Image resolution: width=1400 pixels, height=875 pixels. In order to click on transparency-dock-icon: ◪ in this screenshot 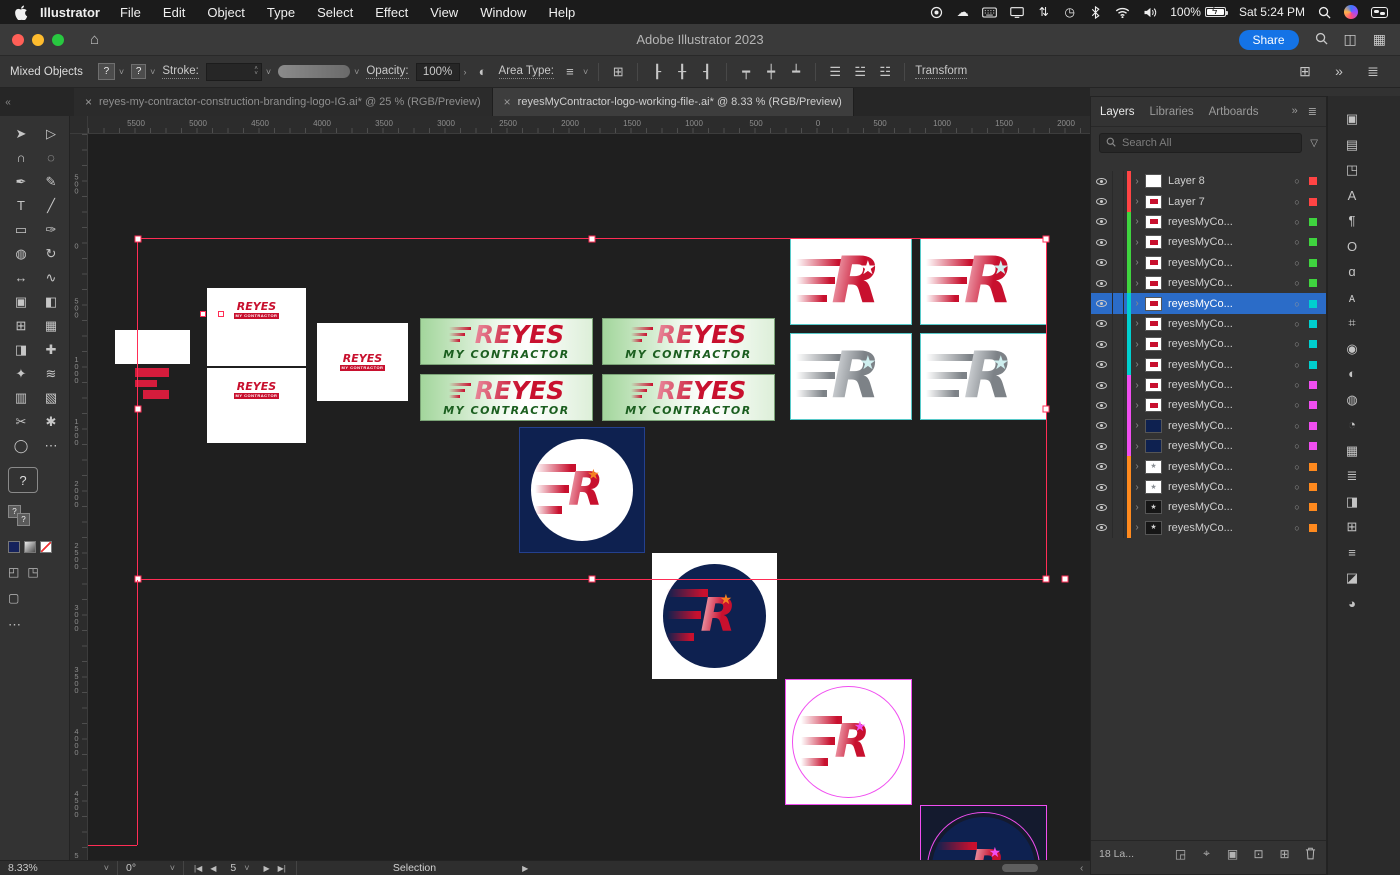, I will do `click(1352, 577)`.